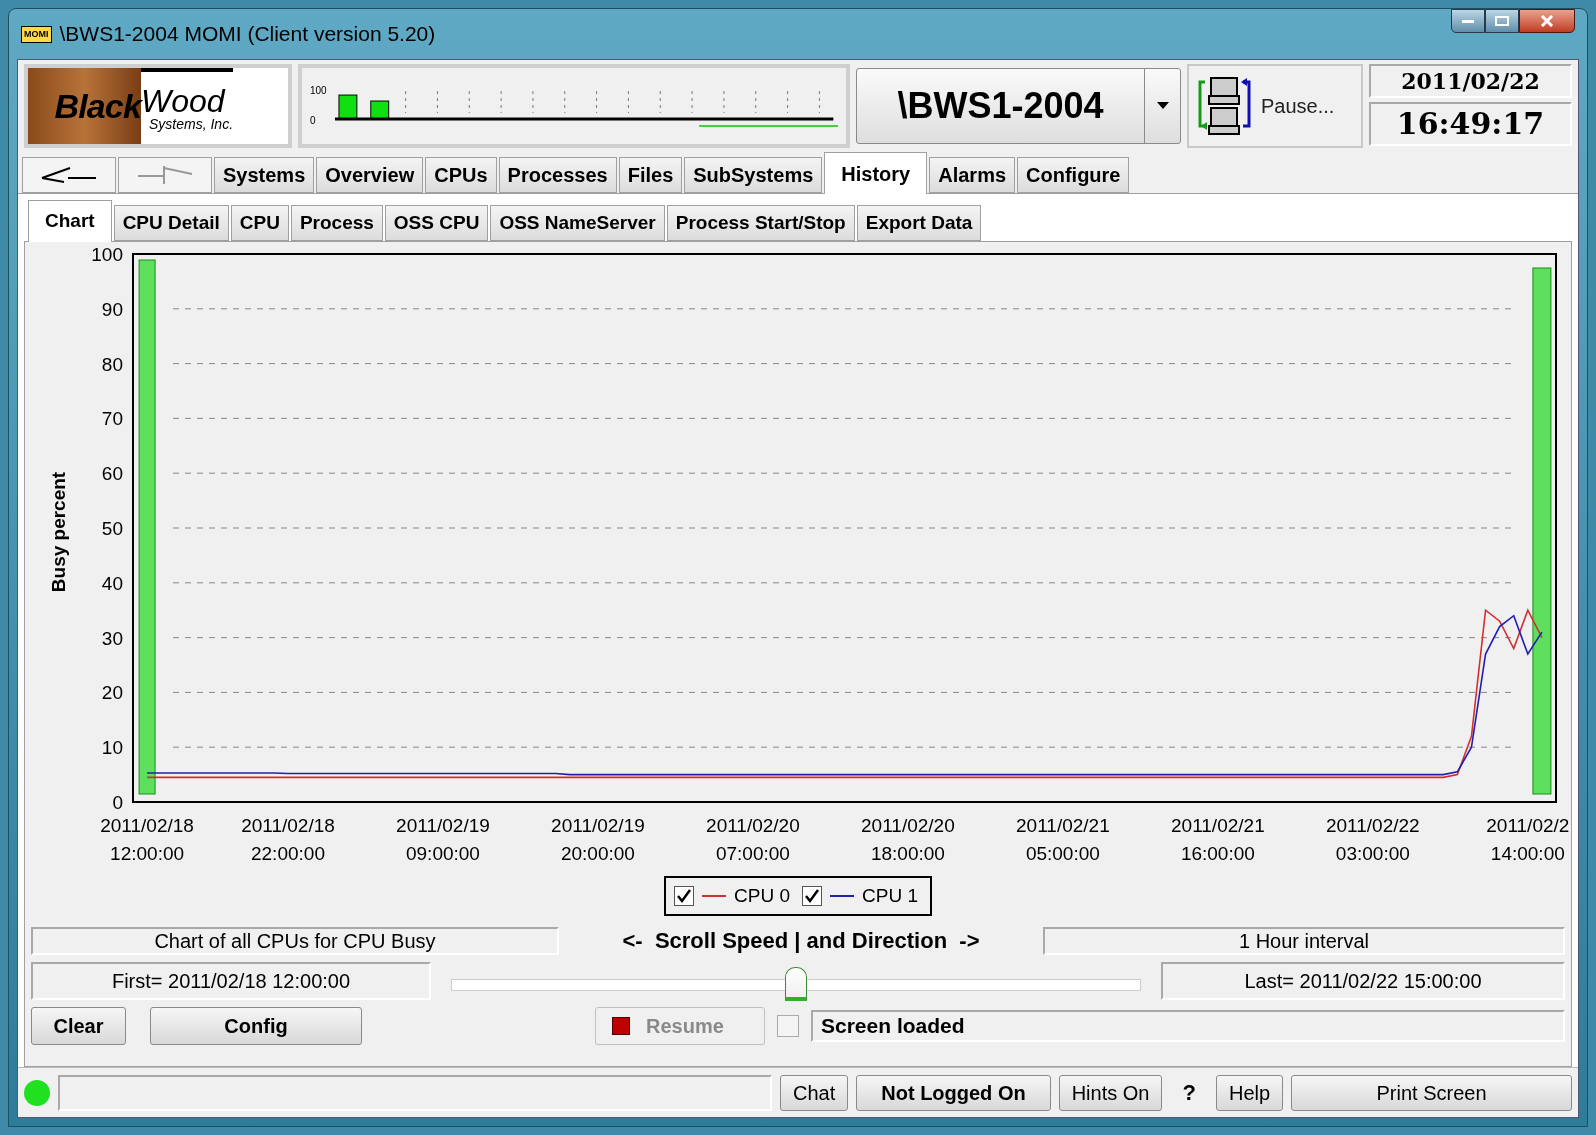  Describe the element at coordinates (1528, 839) in the screenshot. I see `x-tick-label: 2011/02/2 14:00:00` at that location.